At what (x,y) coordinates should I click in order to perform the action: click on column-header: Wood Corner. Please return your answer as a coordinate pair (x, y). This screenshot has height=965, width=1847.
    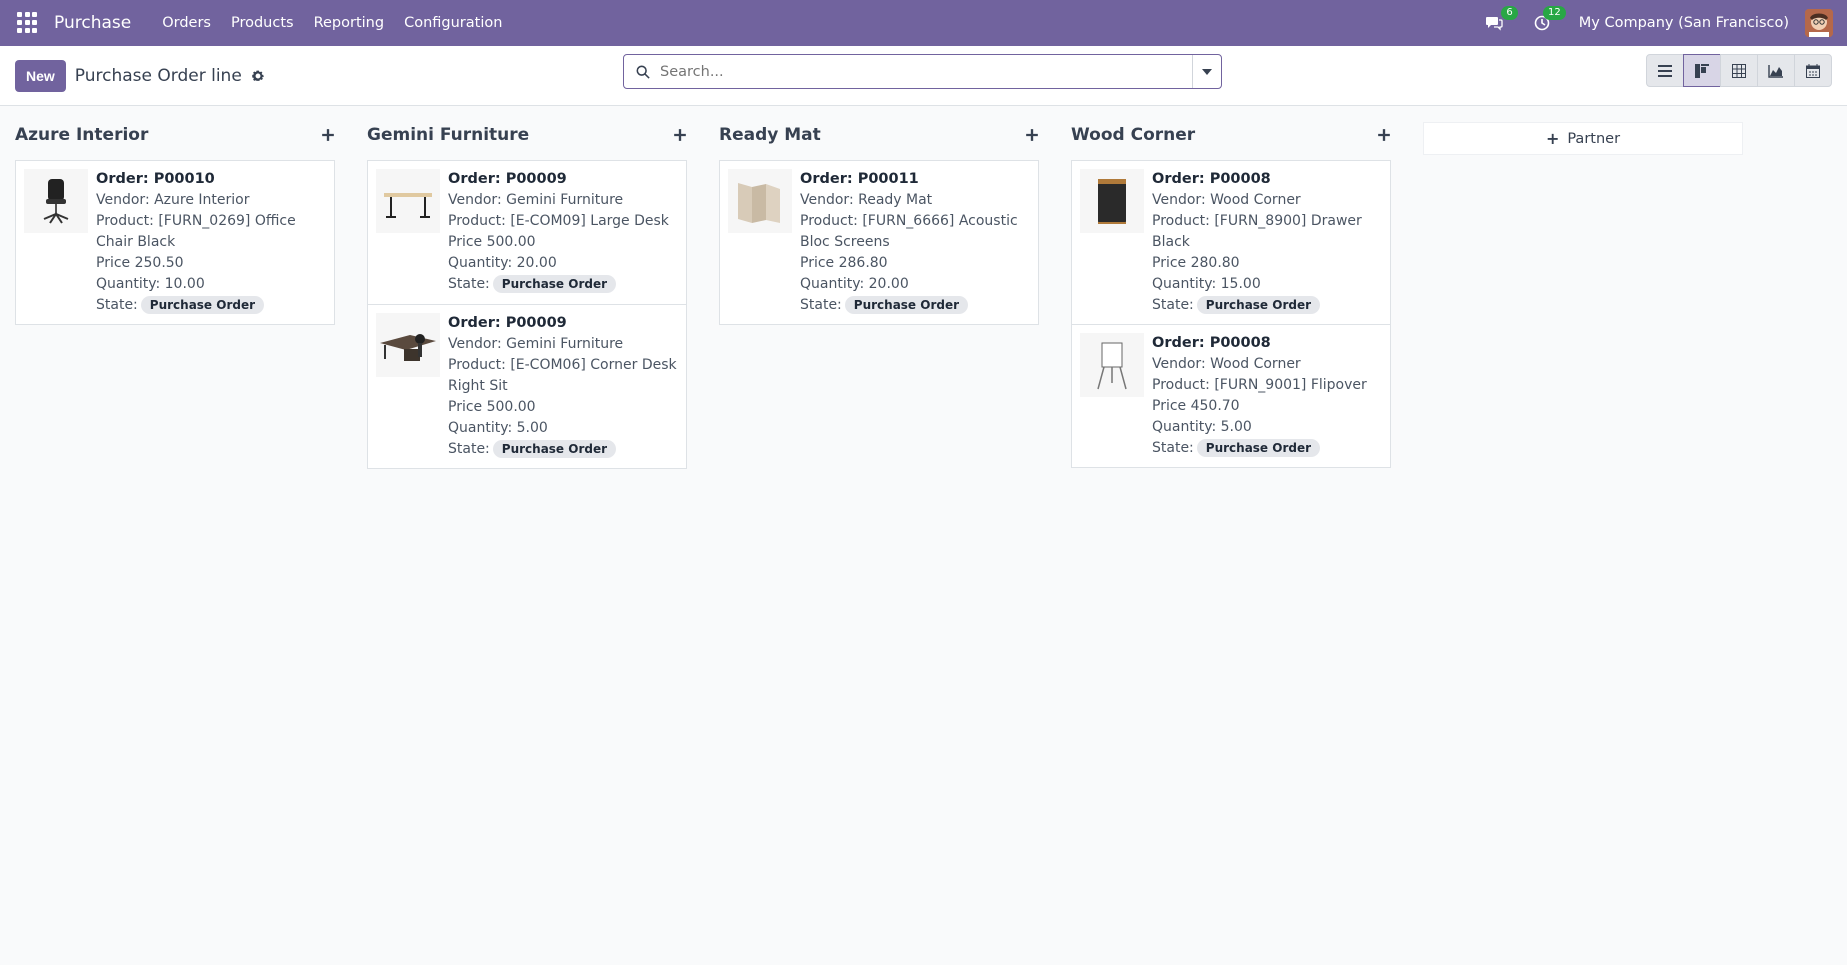
    Looking at the image, I should click on (1231, 134).